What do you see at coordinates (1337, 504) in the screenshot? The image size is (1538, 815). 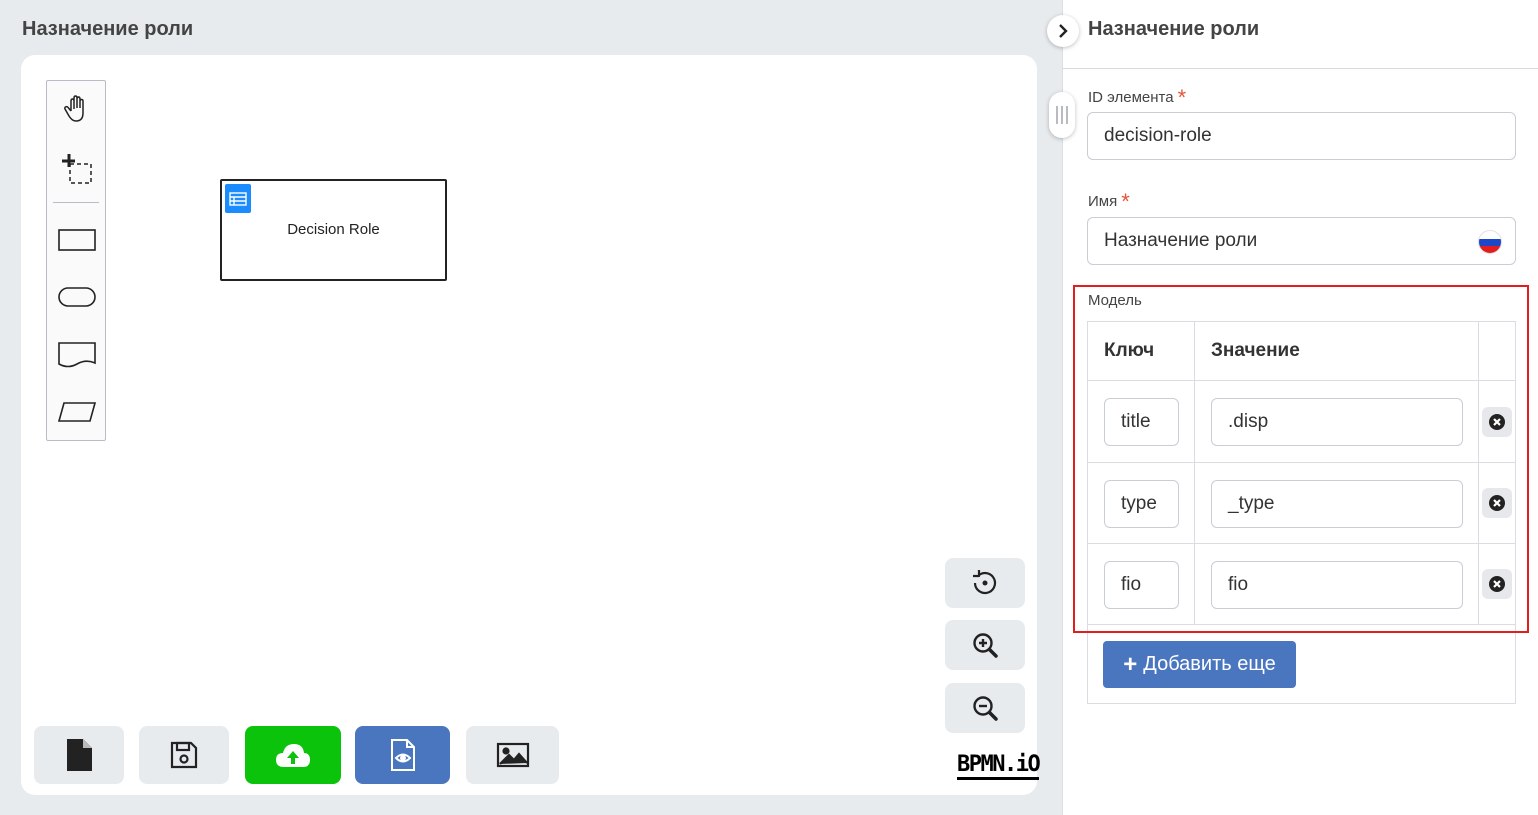 I see `row-value-input: _type` at bounding box center [1337, 504].